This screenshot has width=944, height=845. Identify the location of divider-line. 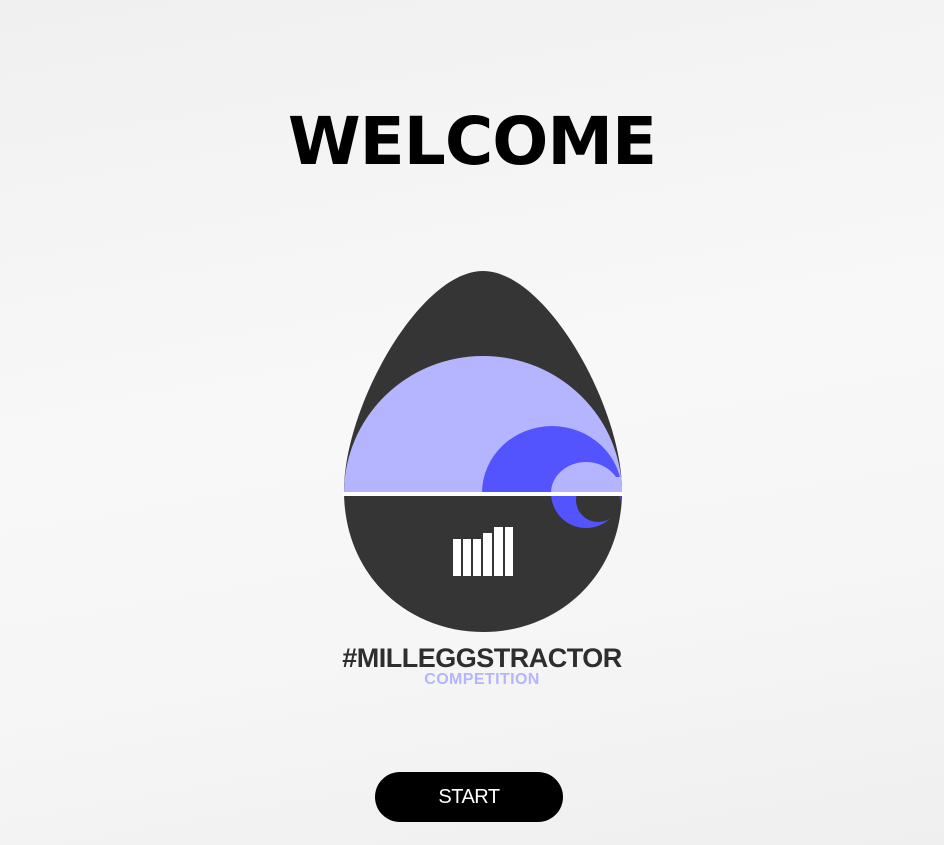
(483, 494).